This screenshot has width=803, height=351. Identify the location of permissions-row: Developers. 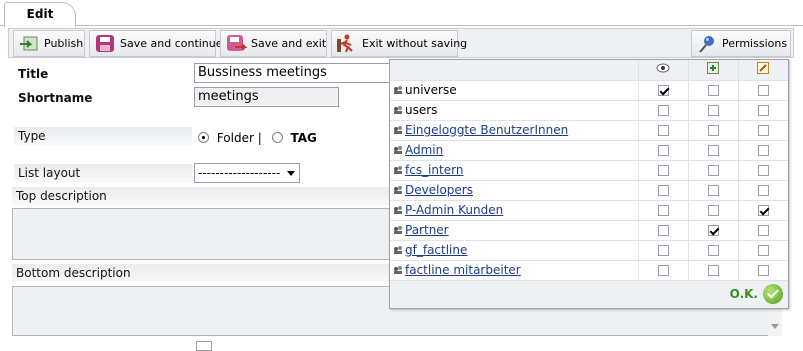
(589, 190).